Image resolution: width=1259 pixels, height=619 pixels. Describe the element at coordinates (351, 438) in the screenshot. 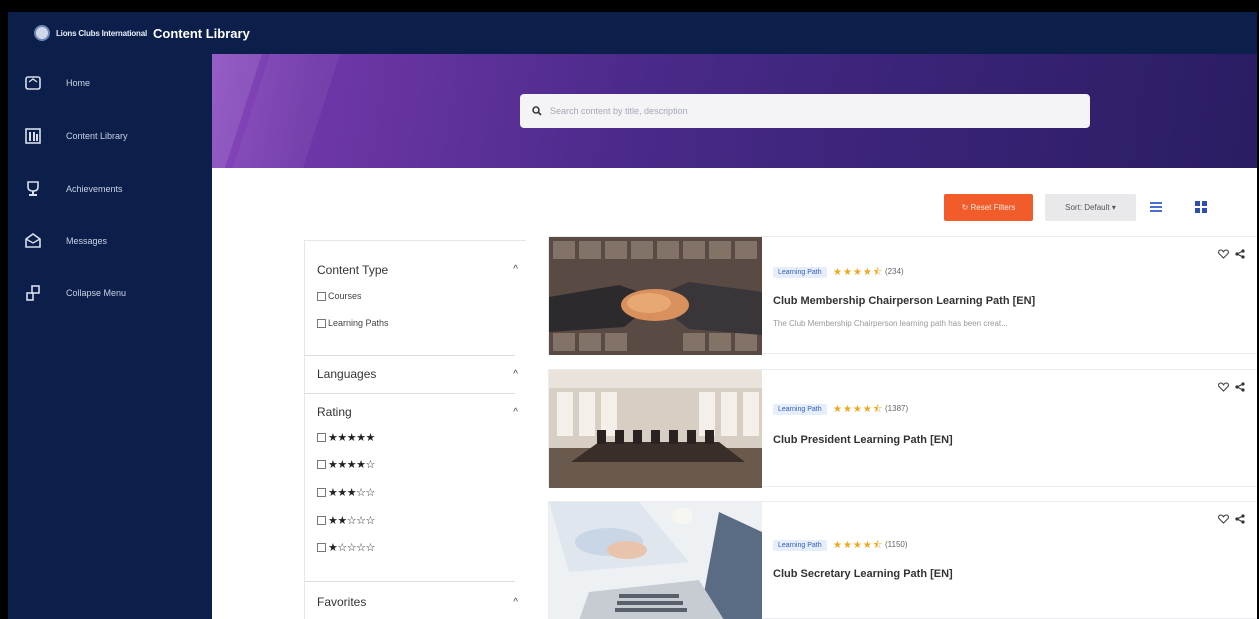

I see `rating-stars: ★★★★★` at that location.